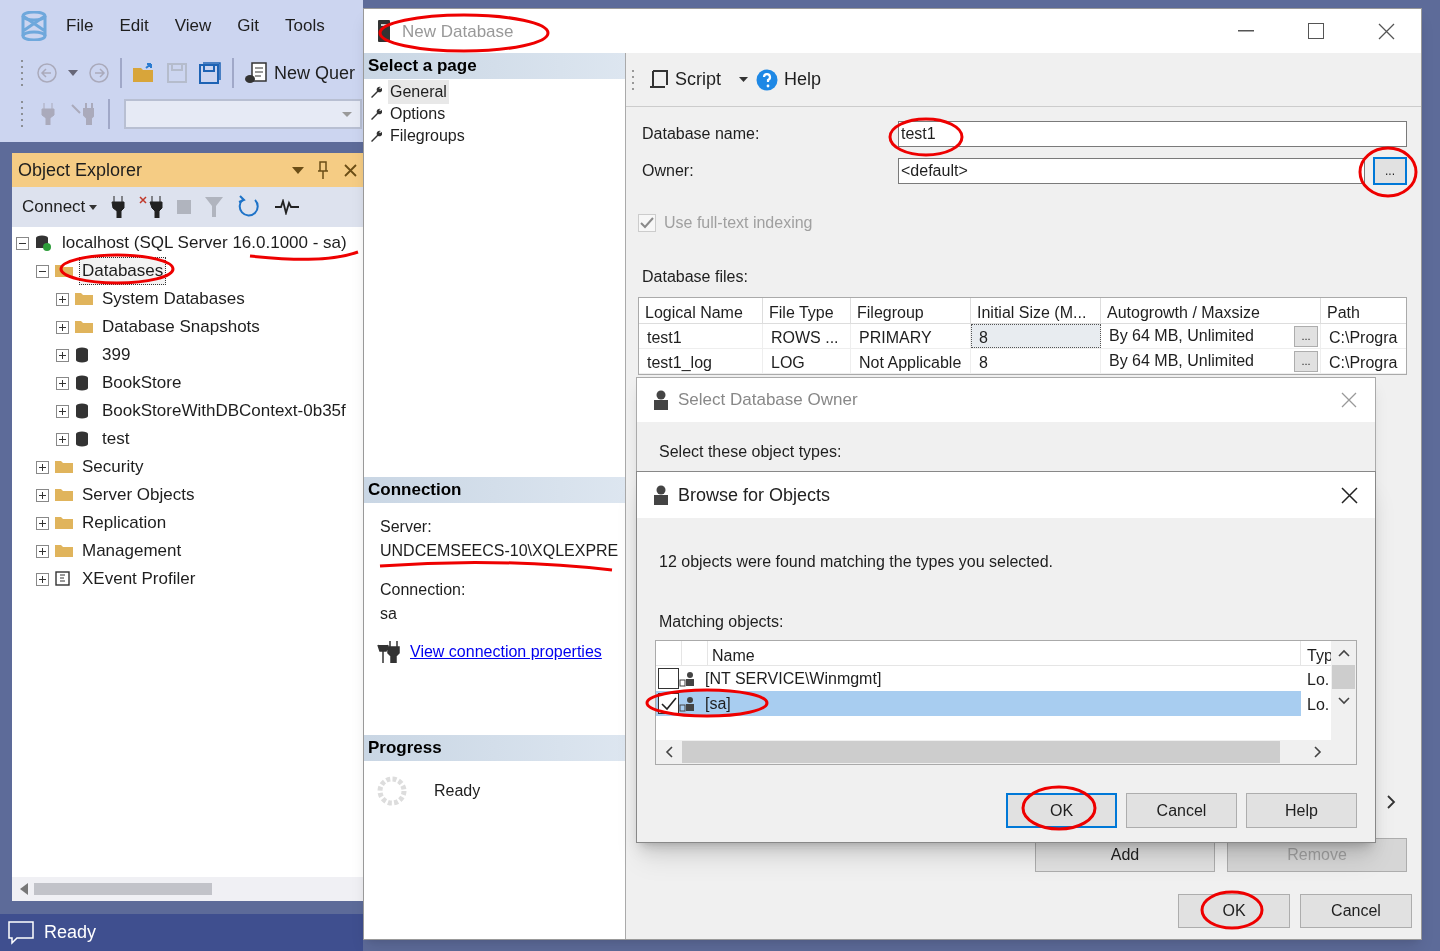 Image resolution: width=1440 pixels, height=951 pixels. I want to click on tree-item: Replication, so click(124, 523).